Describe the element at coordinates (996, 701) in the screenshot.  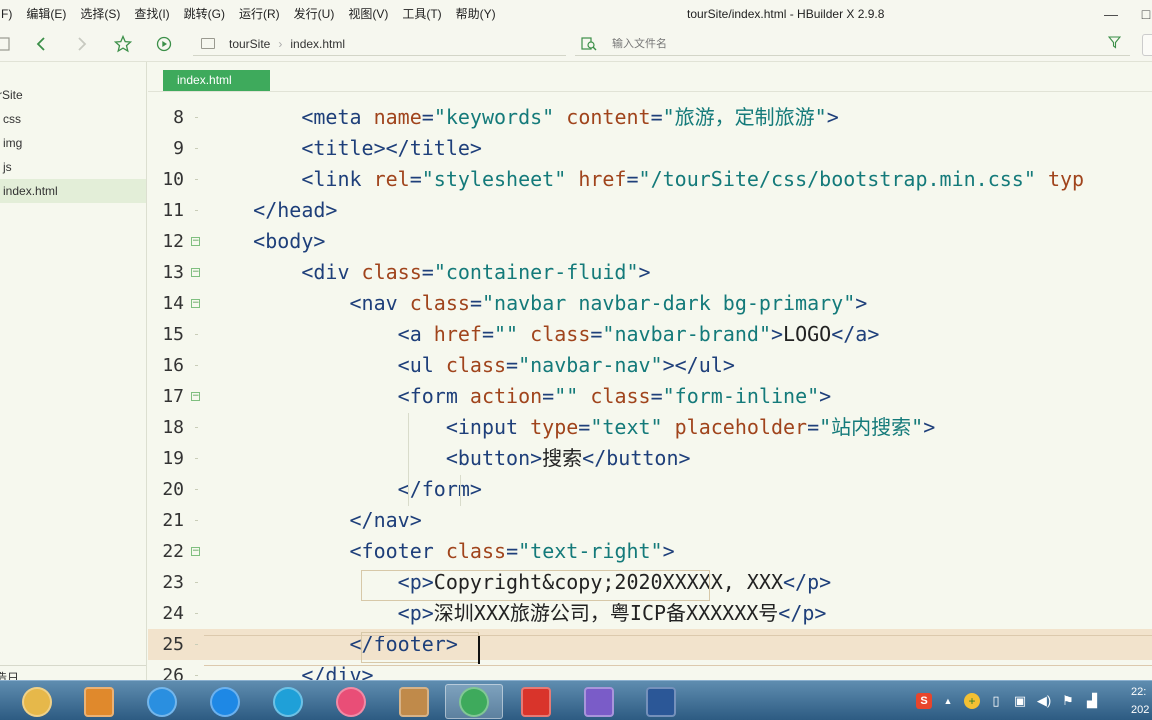
I see `usb-icon: ▯` at that location.